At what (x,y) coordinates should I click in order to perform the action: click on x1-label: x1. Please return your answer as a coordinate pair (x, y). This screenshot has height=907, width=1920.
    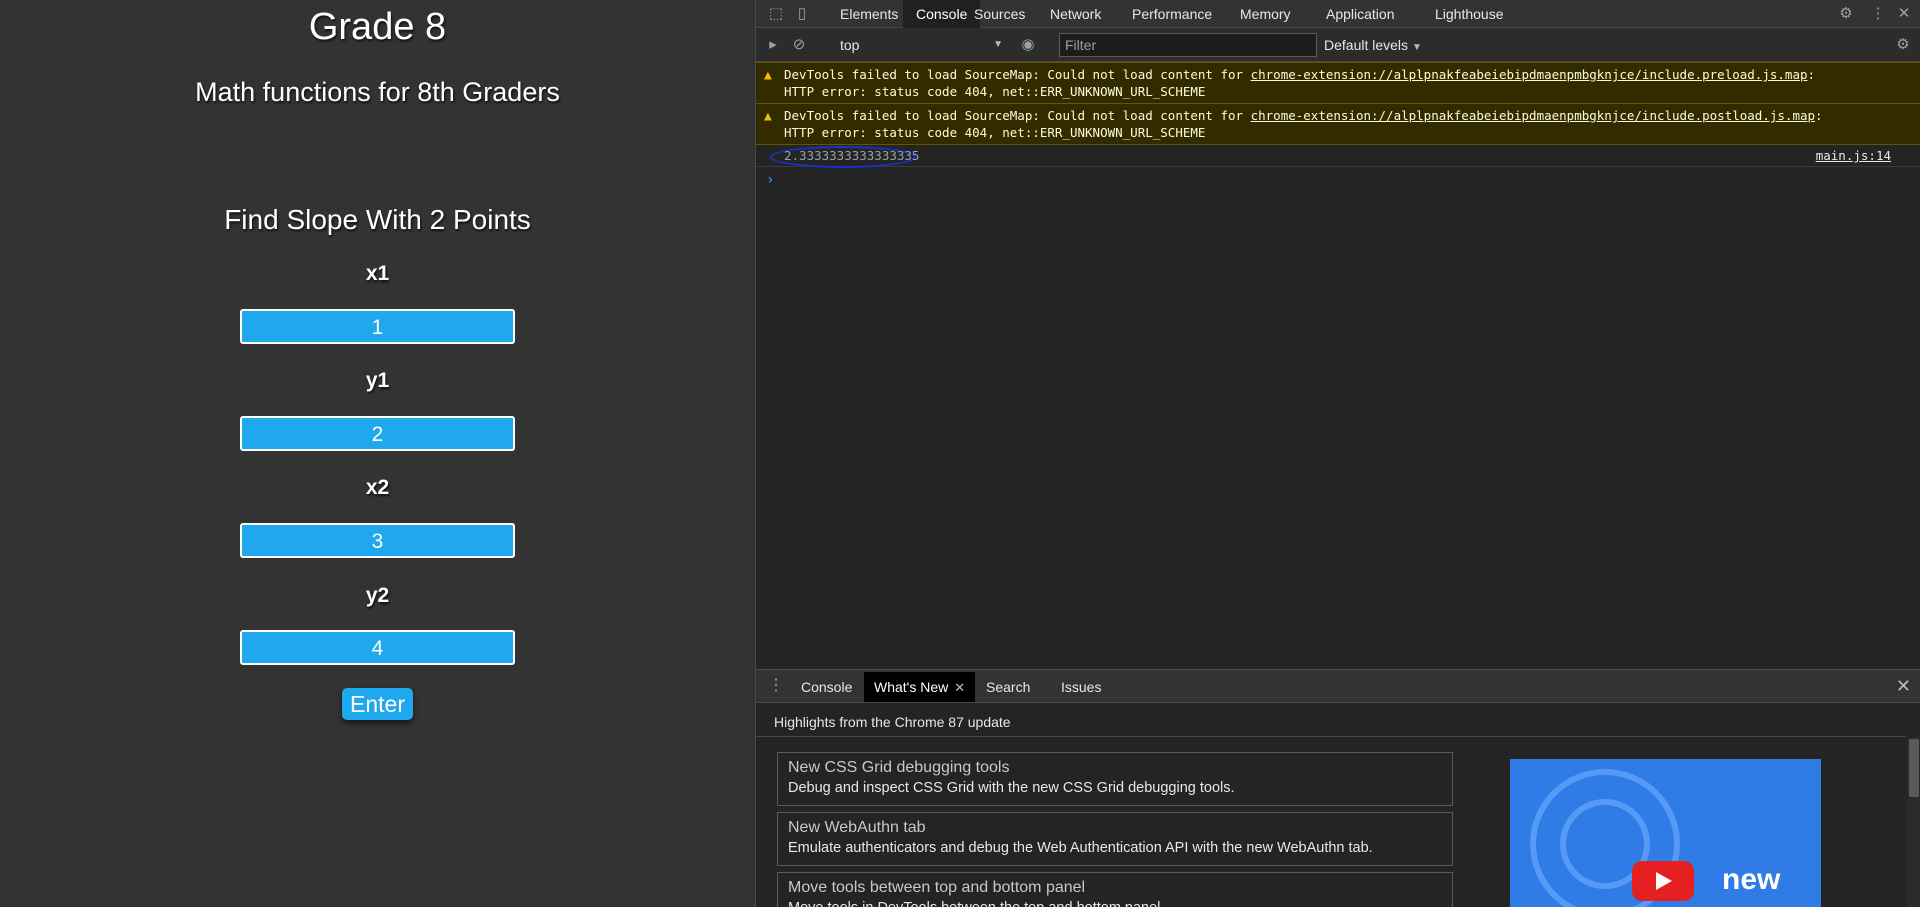
    Looking at the image, I should click on (377, 273).